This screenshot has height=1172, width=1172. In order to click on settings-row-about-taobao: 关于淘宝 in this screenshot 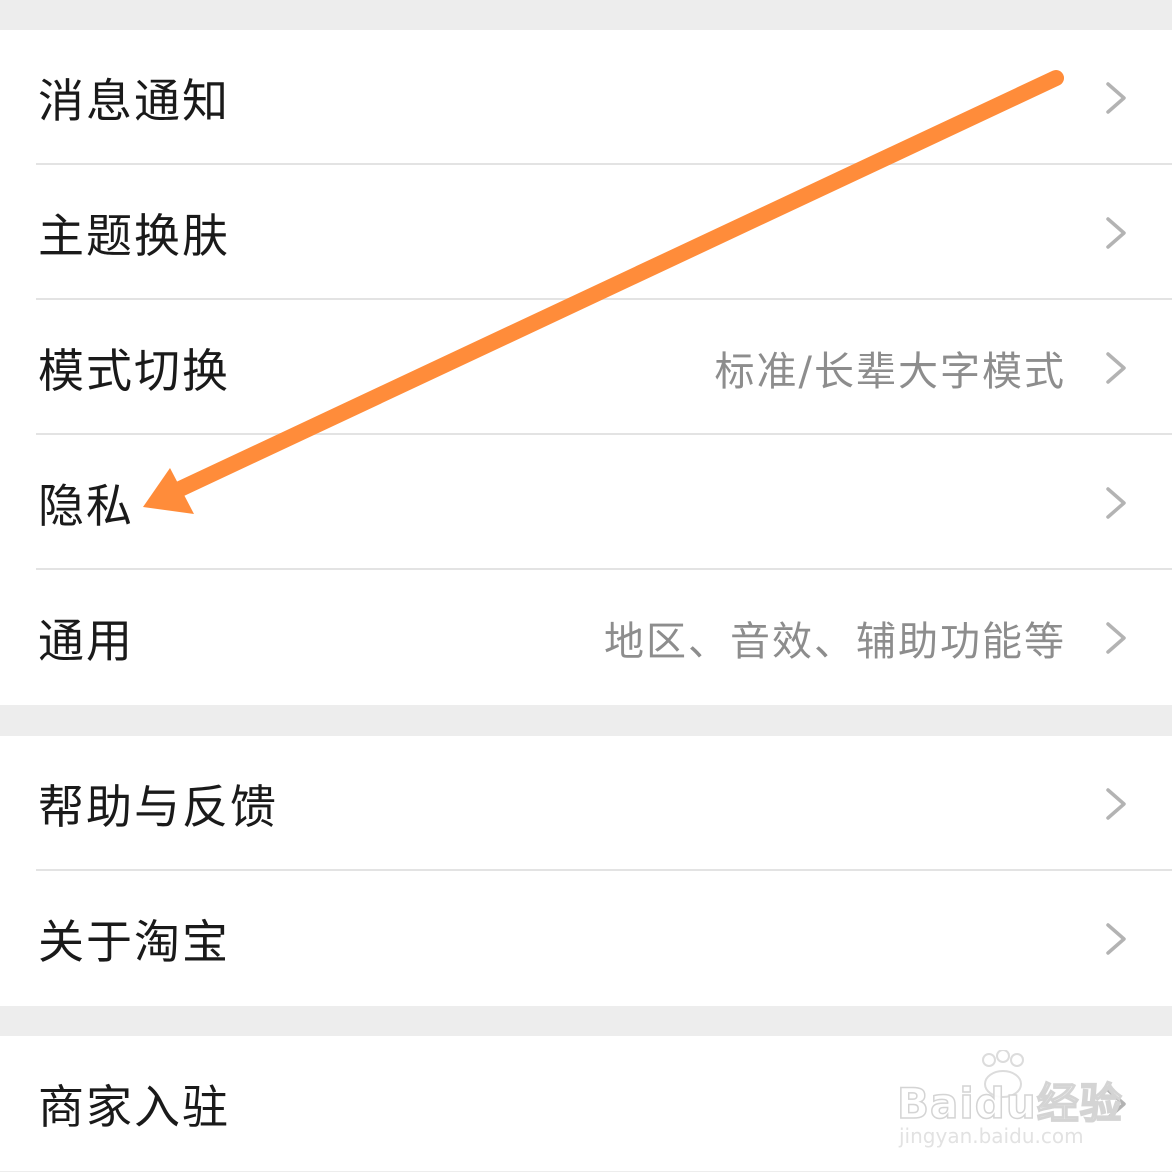, I will do `click(586, 938)`.